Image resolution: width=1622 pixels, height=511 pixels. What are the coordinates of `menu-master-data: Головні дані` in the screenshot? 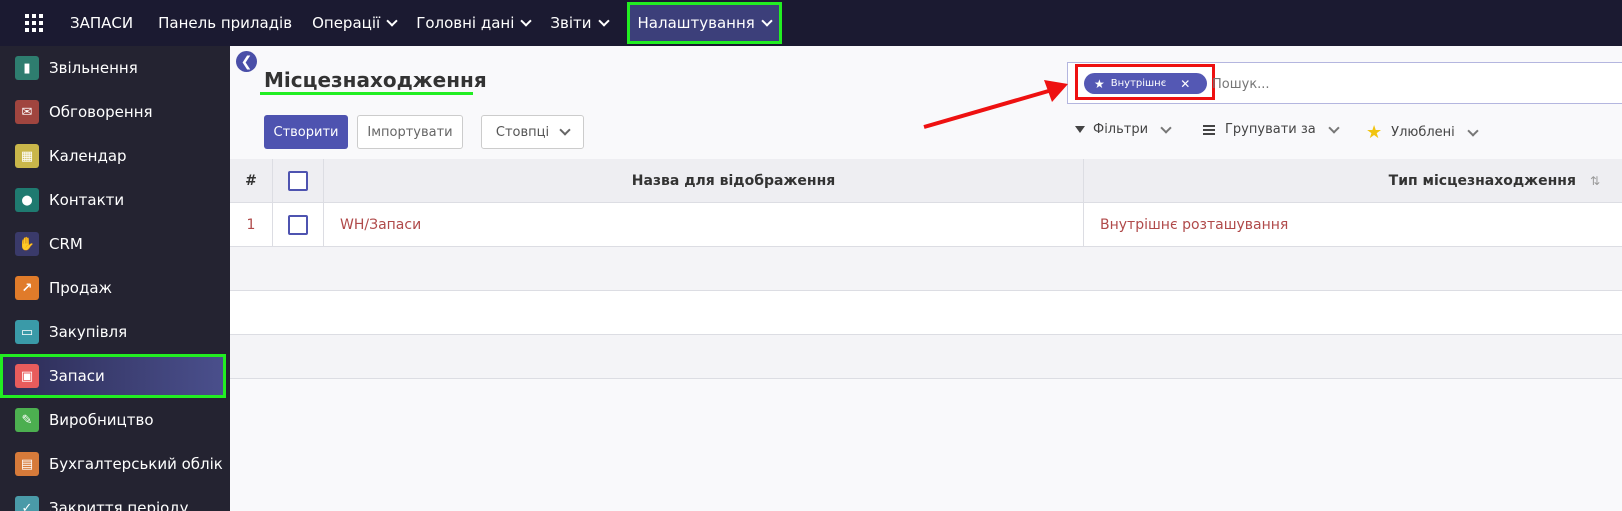 It's located at (473, 23).